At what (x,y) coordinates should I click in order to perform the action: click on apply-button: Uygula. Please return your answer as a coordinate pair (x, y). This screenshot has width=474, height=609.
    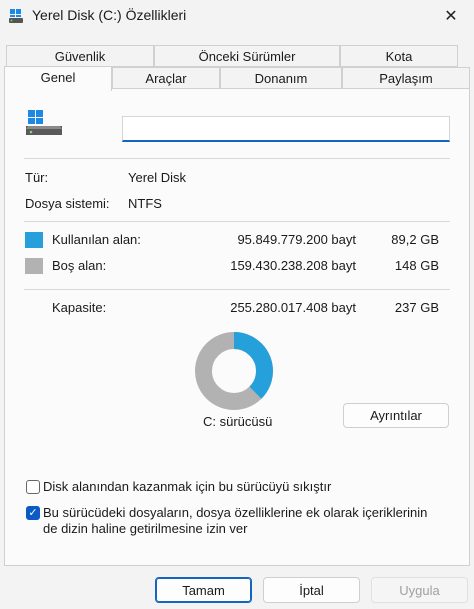
    Looking at the image, I should click on (419, 590).